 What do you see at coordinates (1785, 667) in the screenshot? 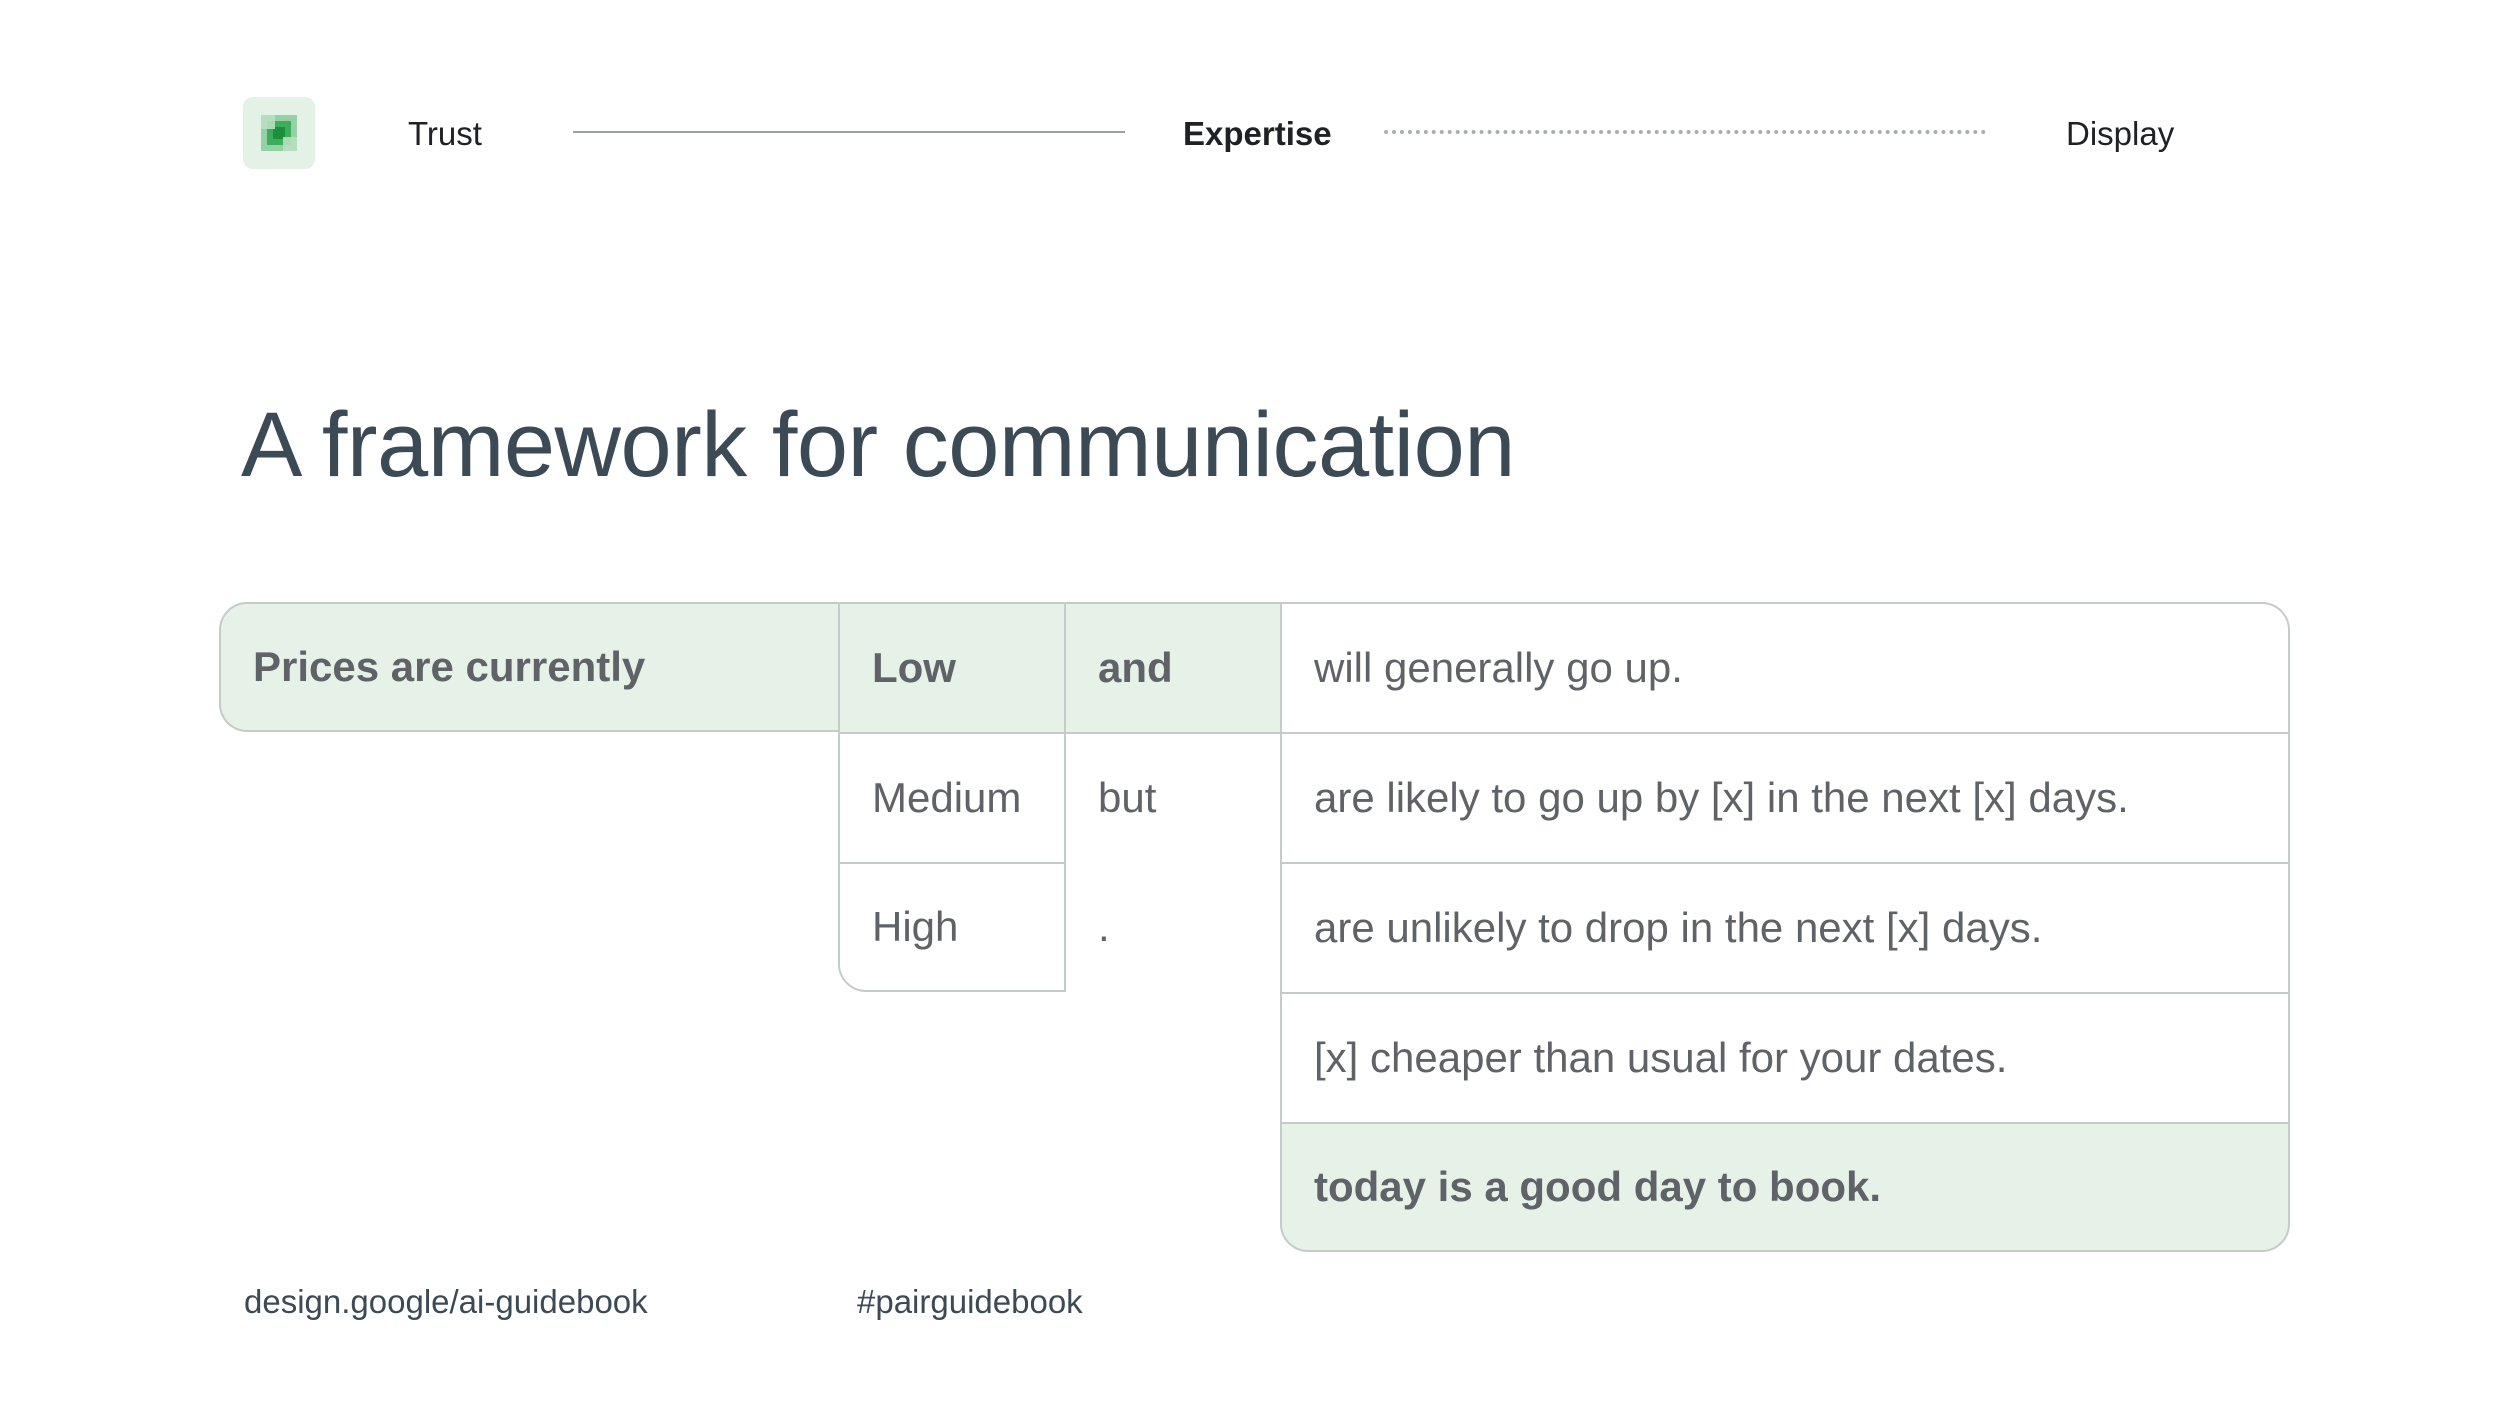
I see `framework-ending-cell: will generally go up.` at bounding box center [1785, 667].